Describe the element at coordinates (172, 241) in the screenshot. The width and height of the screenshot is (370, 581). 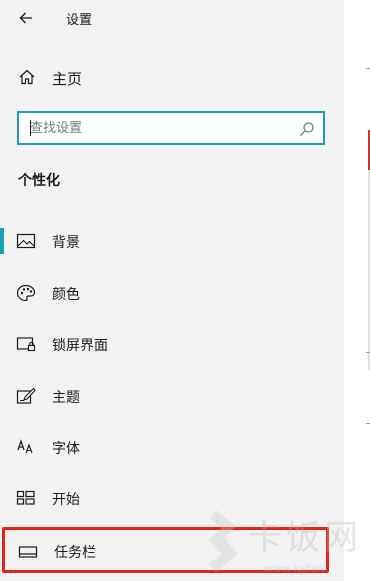
I see `nav-item-background: 背景` at that location.